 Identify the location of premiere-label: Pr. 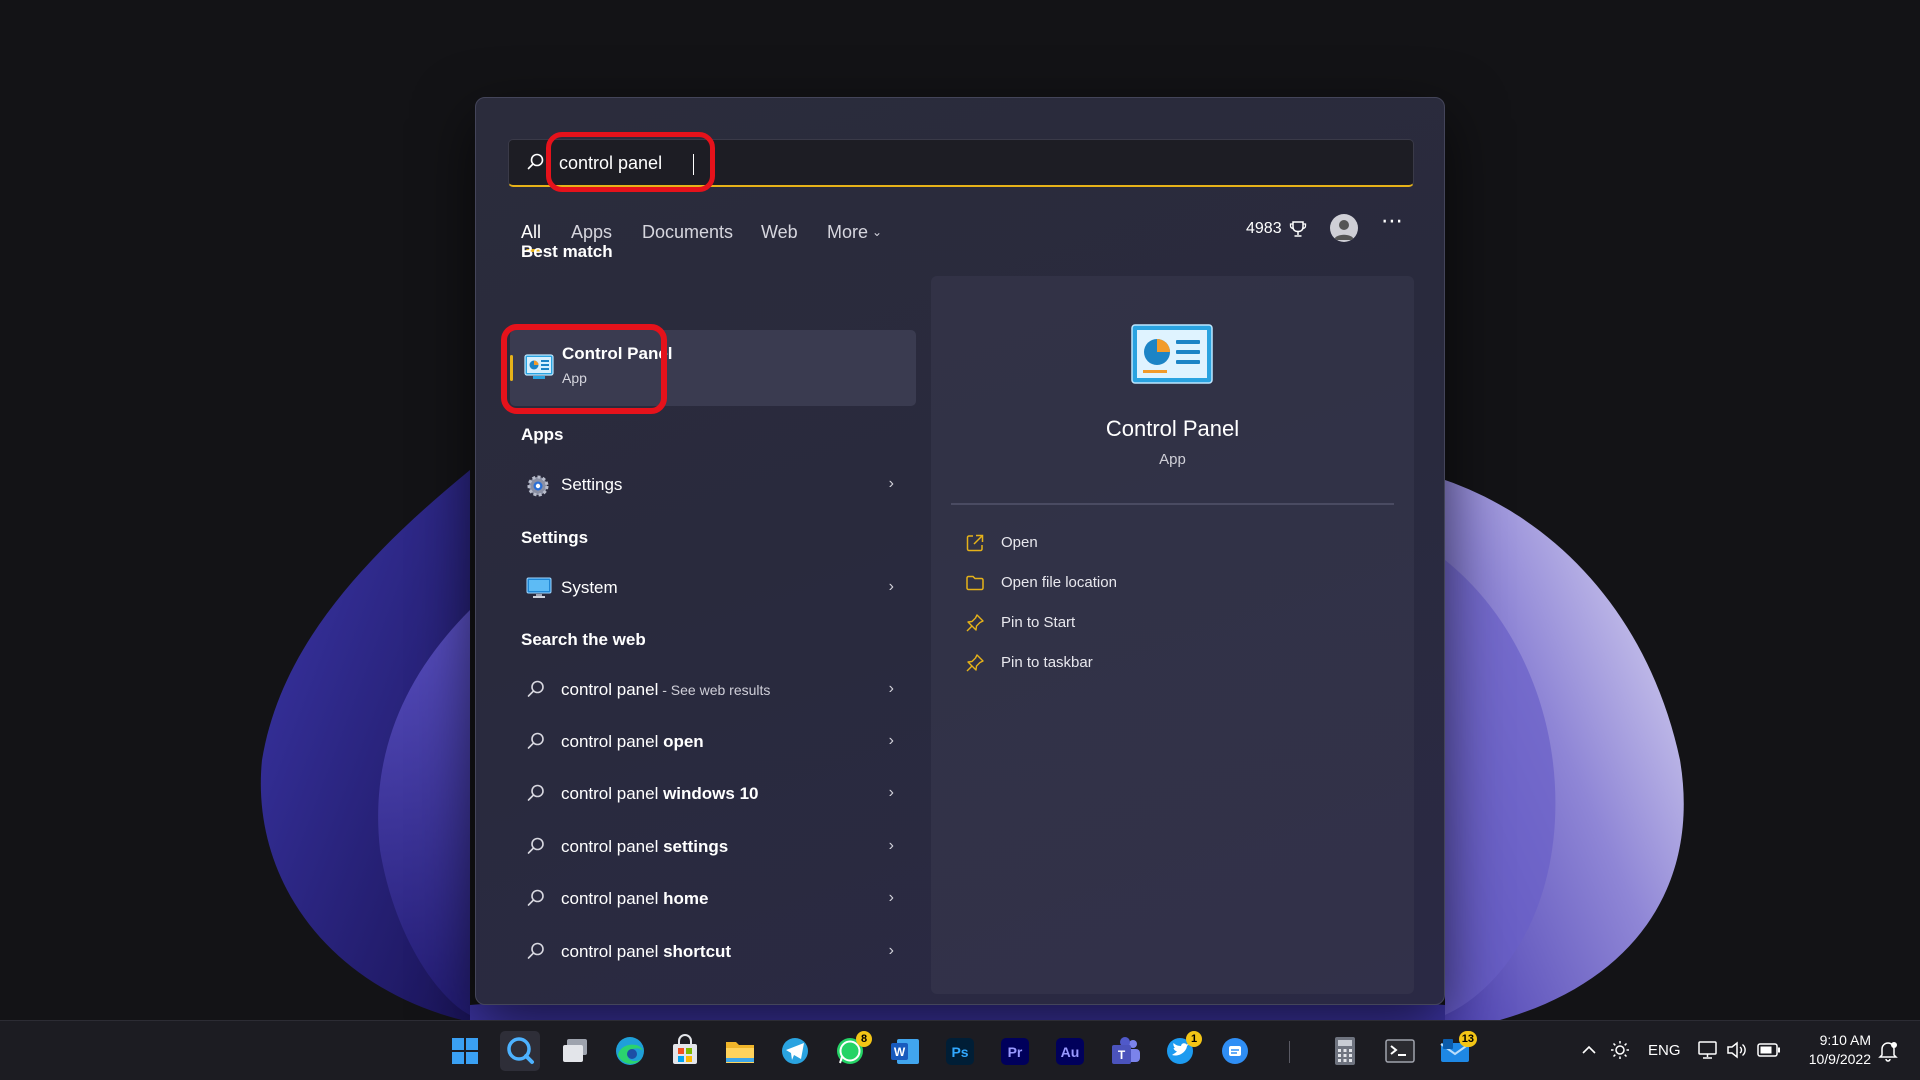
(1015, 1052).